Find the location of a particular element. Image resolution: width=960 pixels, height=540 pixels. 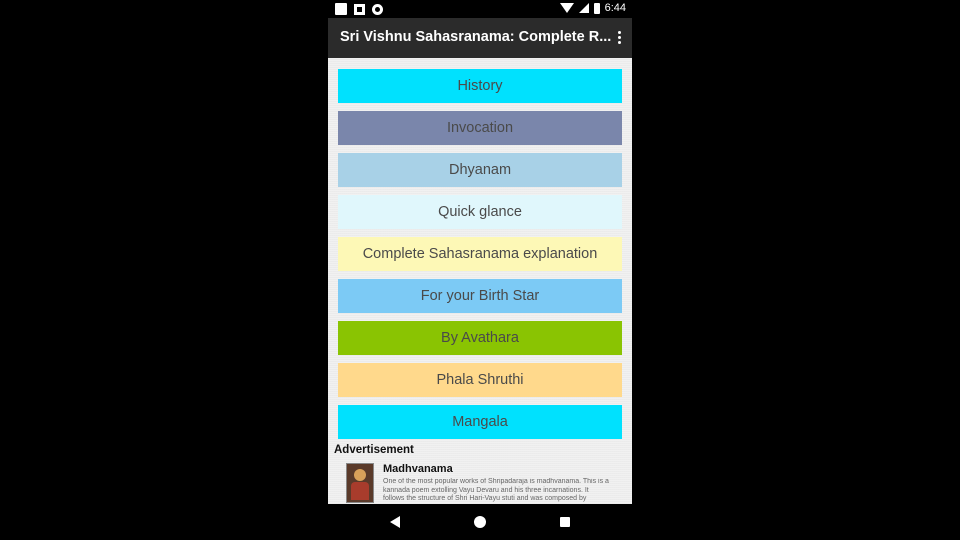

menu-button-quick-glance: Quick glance is located at coordinates (480, 212).